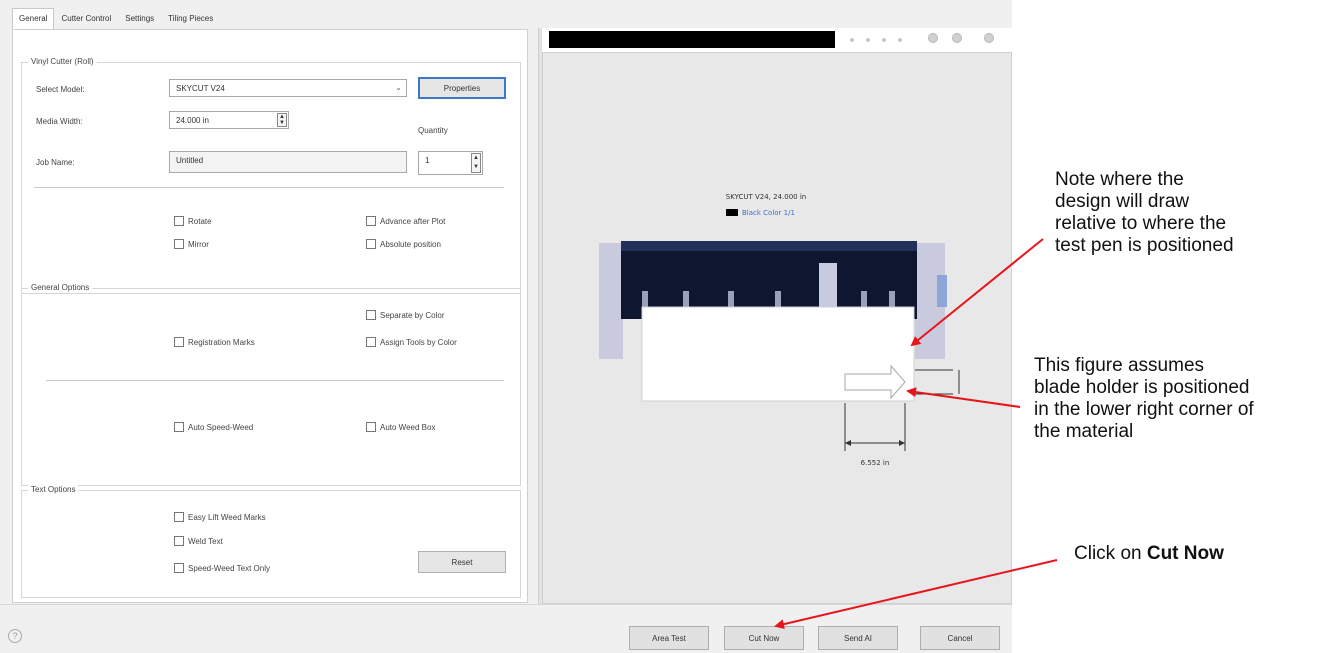 The image size is (1320, 653). Describe the element at coordinates (200, 88) in the screenshot. I see `select-model-value: SKYCUT V24` at that location.